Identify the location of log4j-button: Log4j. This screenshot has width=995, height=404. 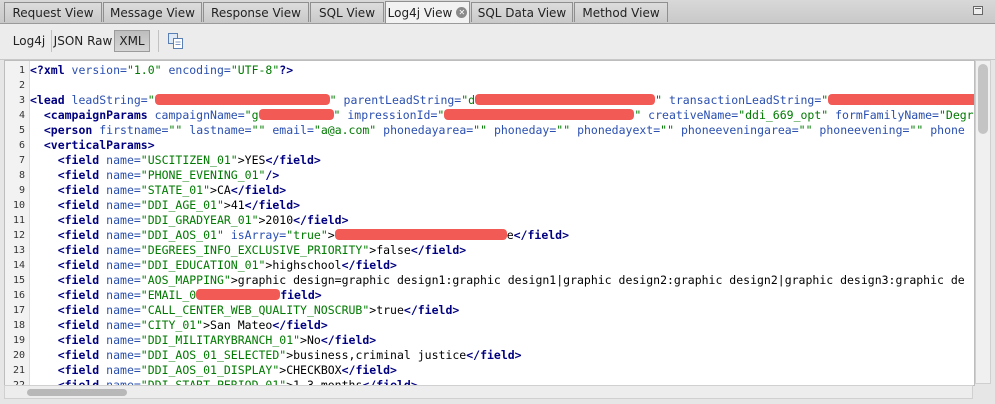
(29, 41).